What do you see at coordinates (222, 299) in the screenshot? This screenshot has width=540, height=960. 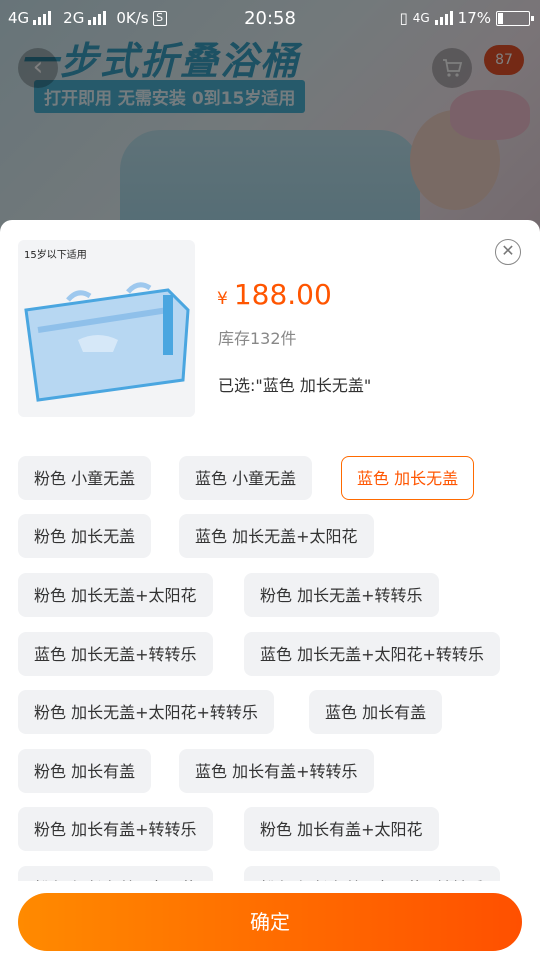 I see `currency-symbol: ¥` at bounding box center [222, 299].